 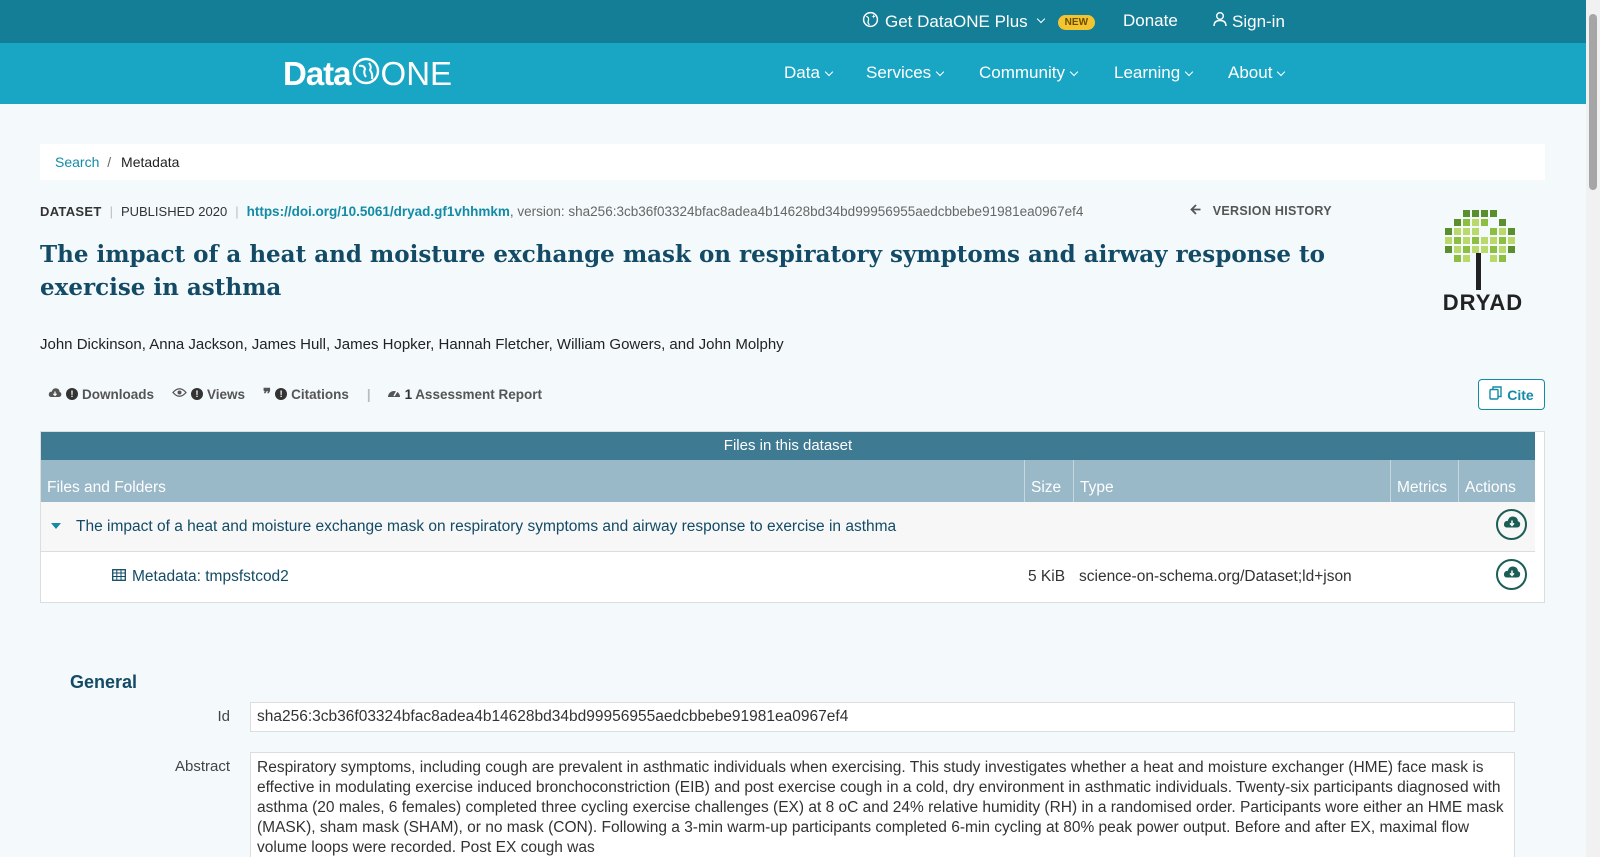 I want to click on views-metric: ! Views, so click(x=208, y=394).